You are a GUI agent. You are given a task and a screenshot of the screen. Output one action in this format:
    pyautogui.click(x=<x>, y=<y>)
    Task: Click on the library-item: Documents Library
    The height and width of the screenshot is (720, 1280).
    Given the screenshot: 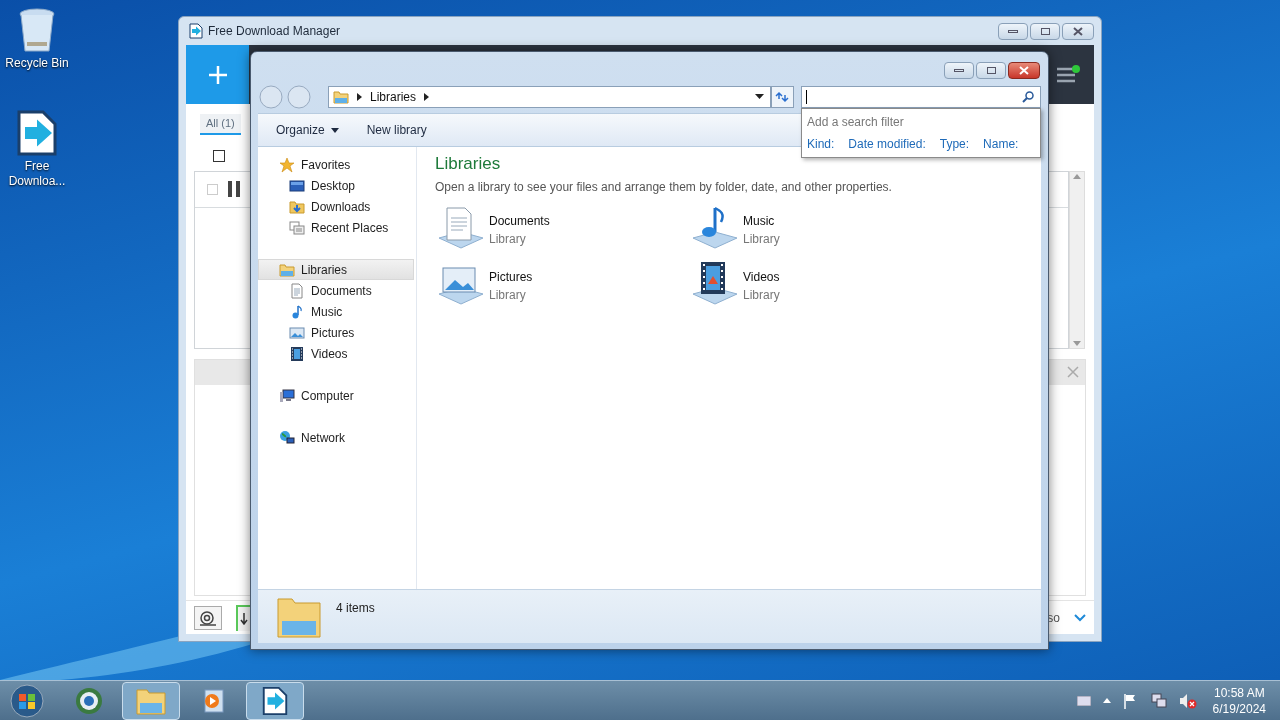 What is the action you would take?
    pyautogui.click(x=562, y=227)
    